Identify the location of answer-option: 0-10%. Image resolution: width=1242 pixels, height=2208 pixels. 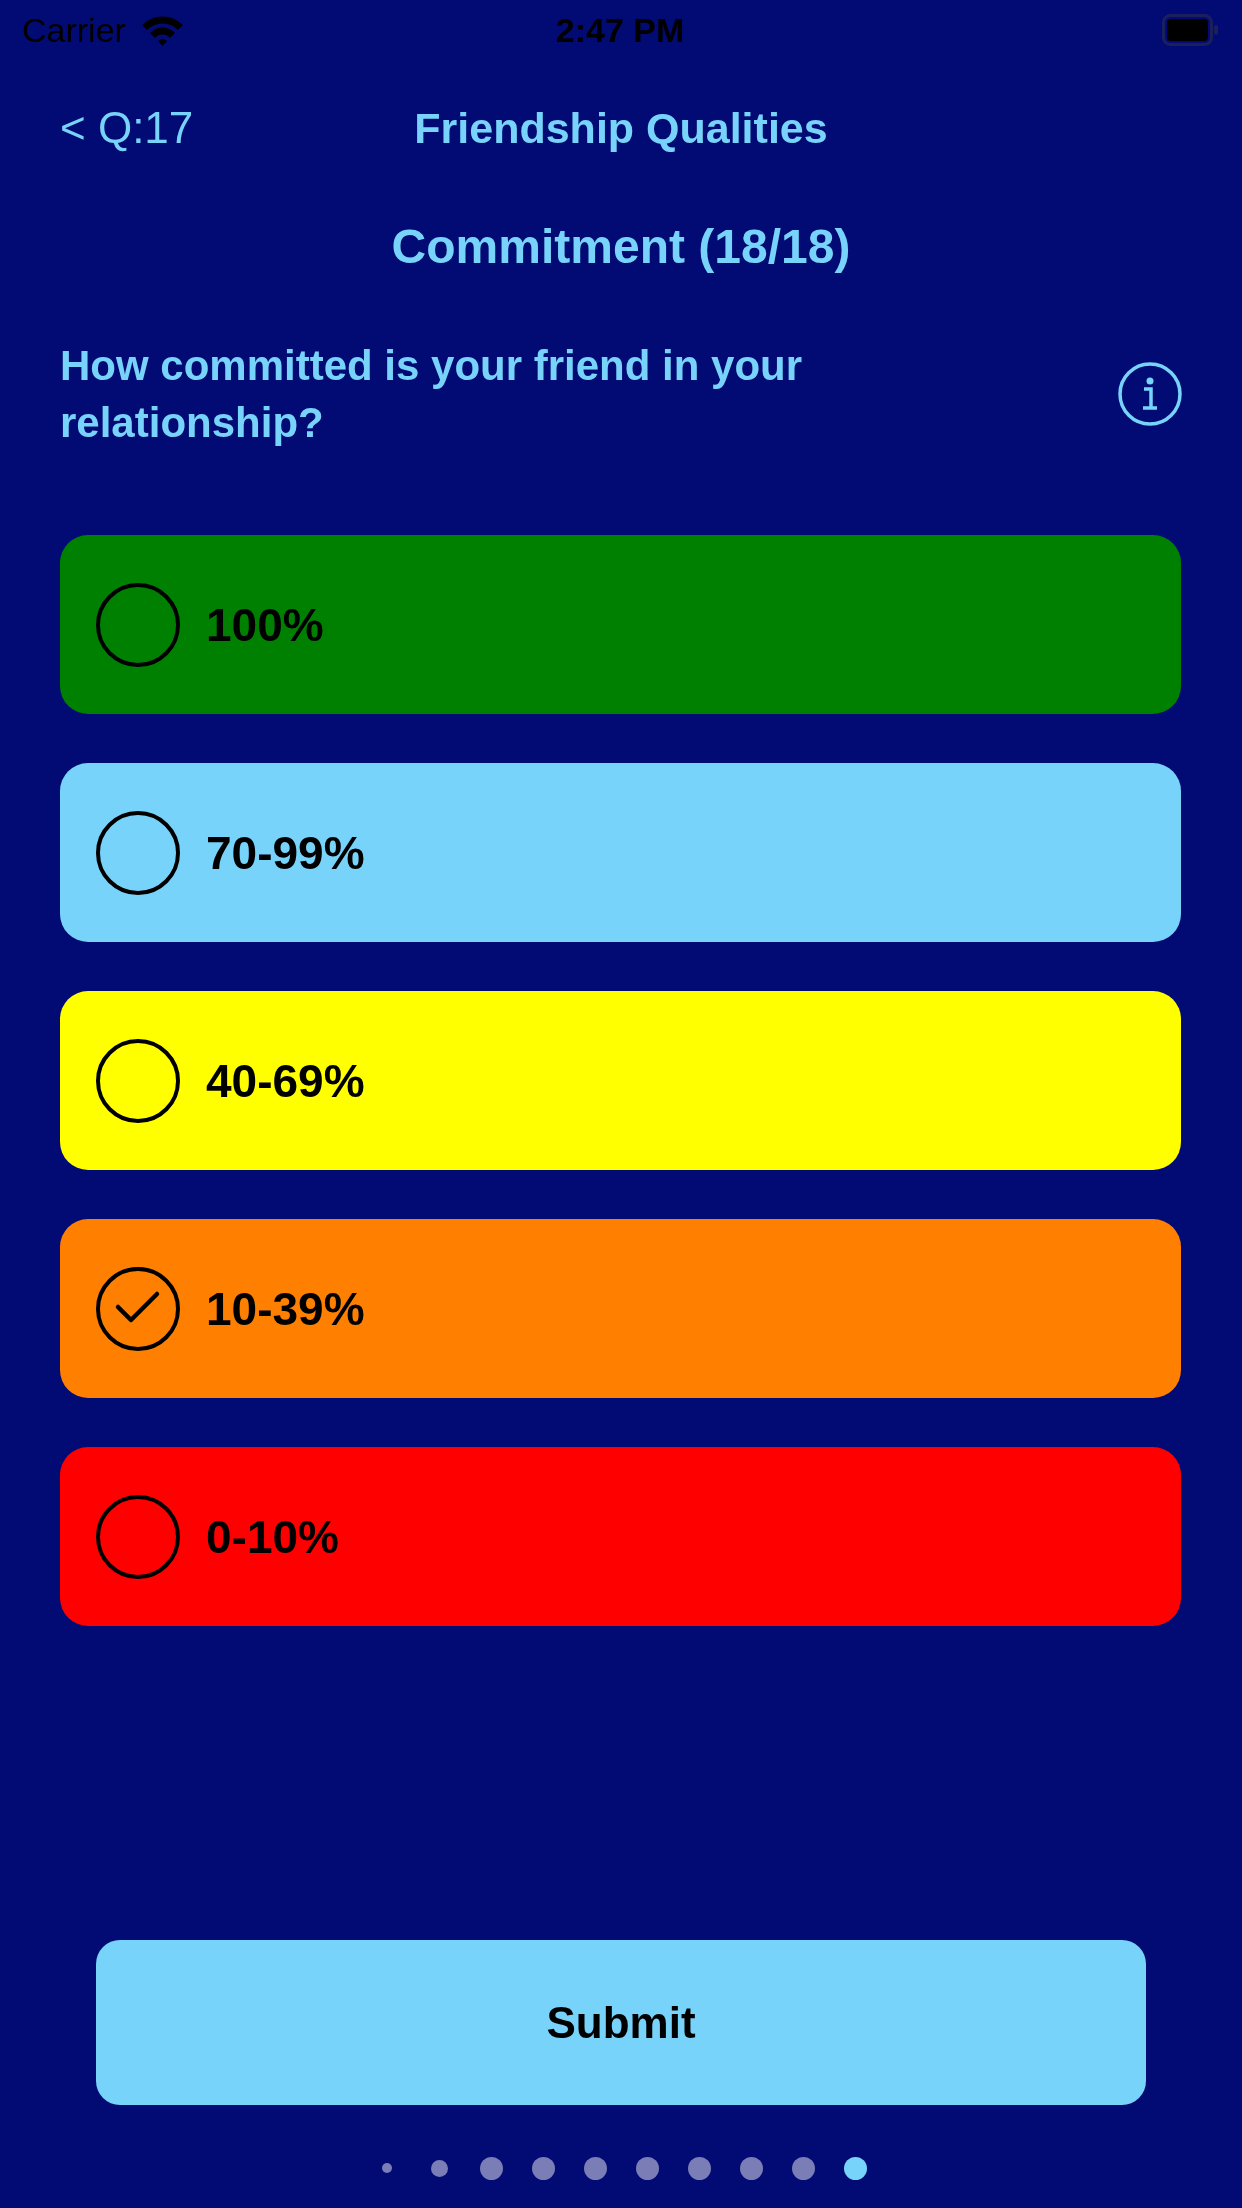
(620, 1536).